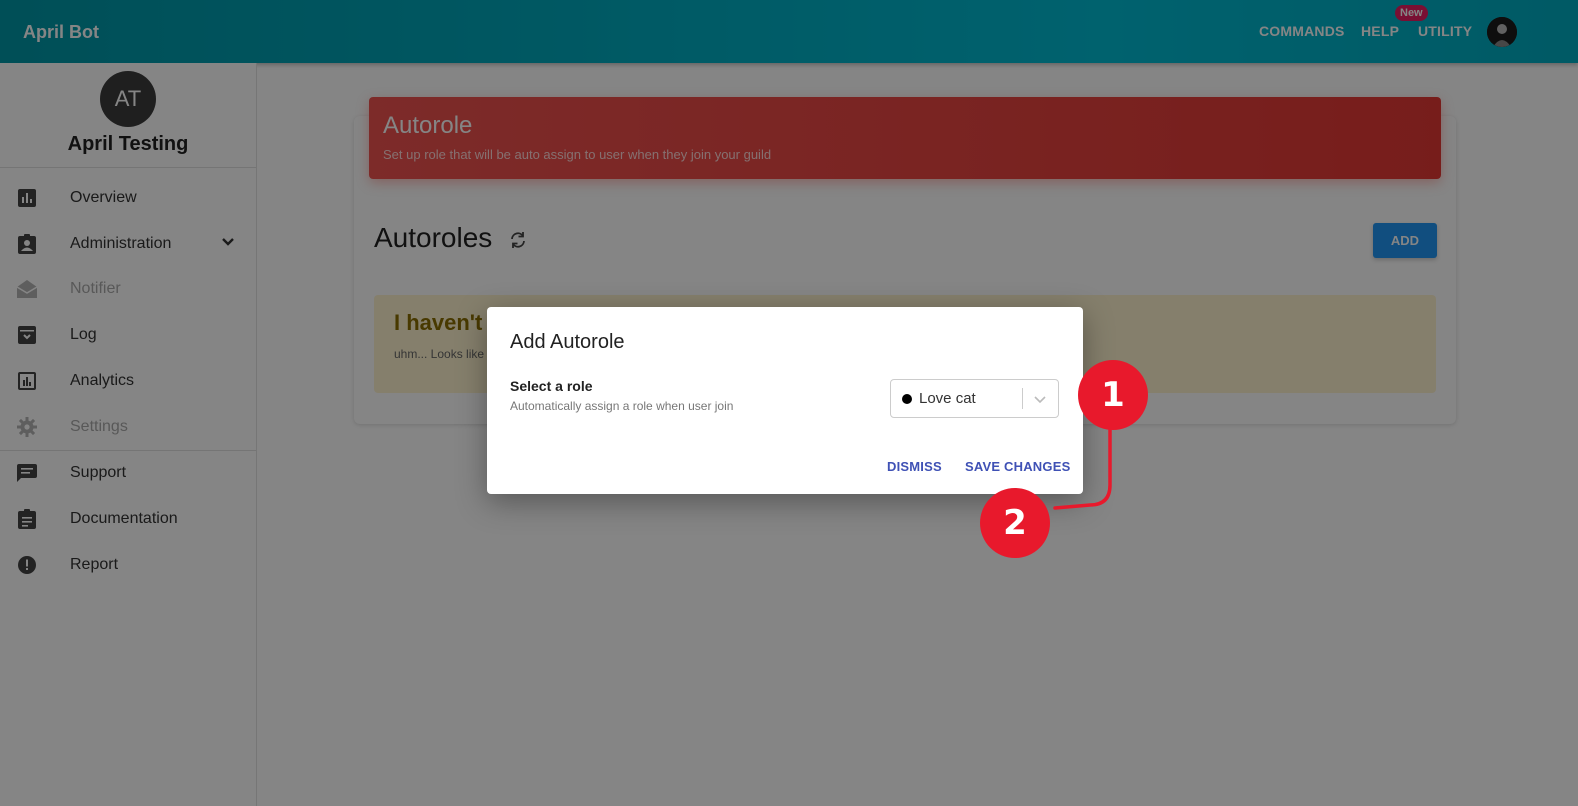 The image size is (1578, 806). I want to click on role-select: Love cat, so click(974, 398).